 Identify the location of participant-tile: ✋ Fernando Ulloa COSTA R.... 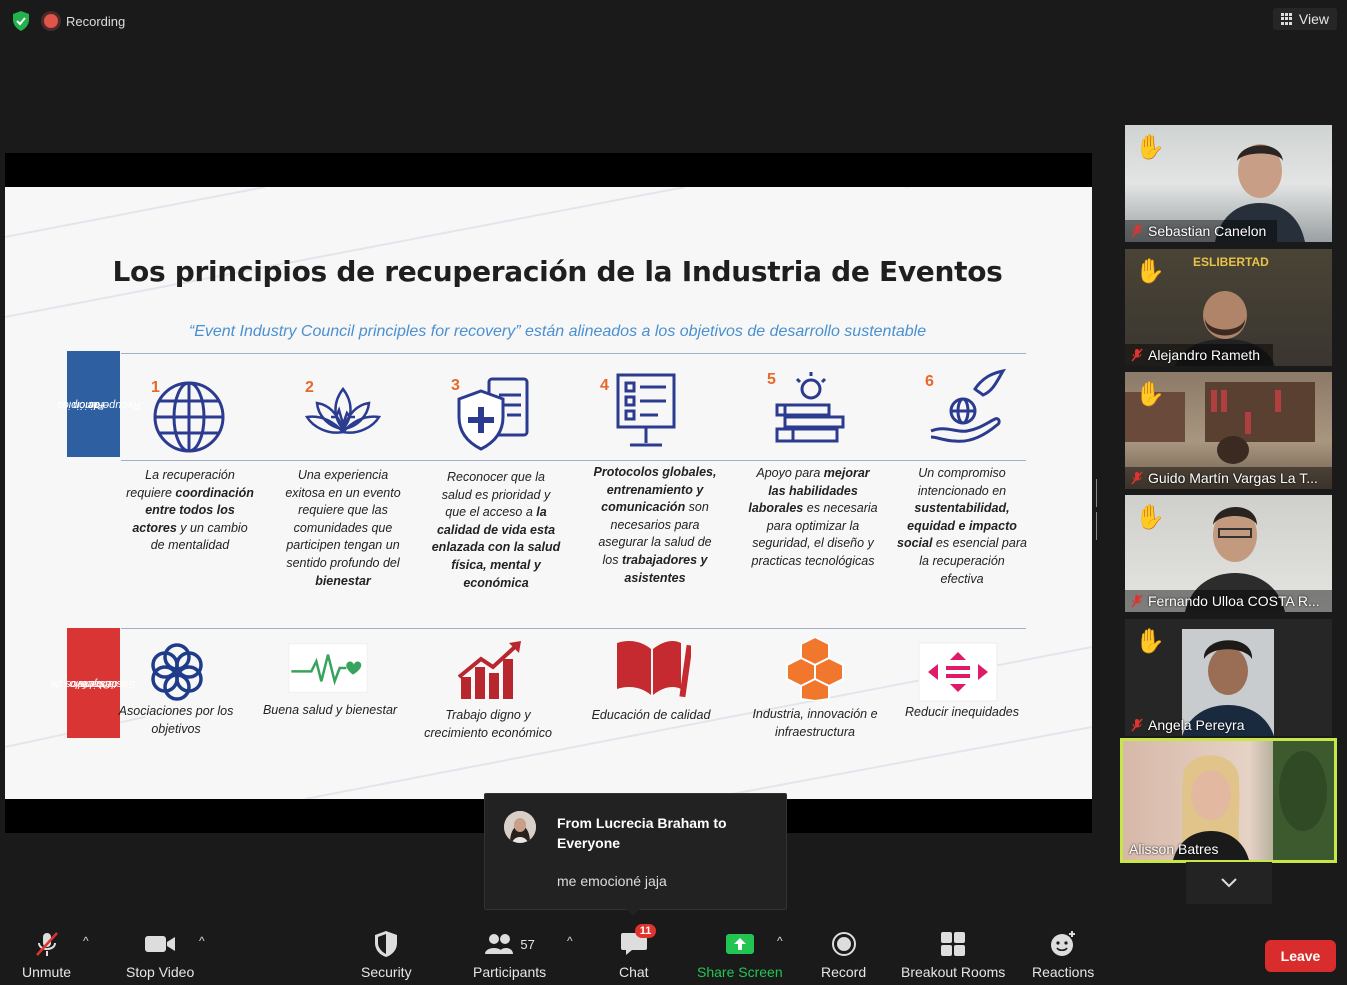
(1228, 553).